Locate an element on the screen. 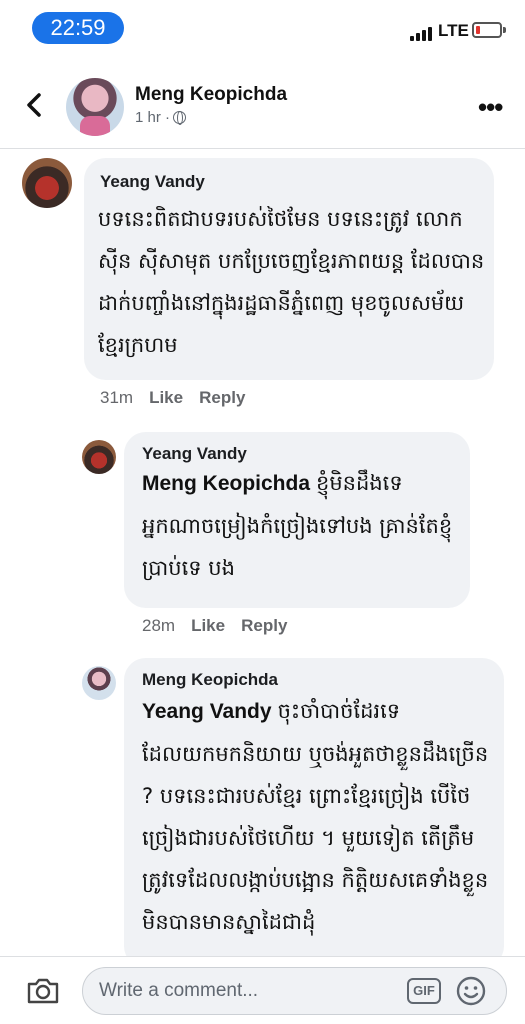  gif-icon: GIF is located at coordinates (424, 991).